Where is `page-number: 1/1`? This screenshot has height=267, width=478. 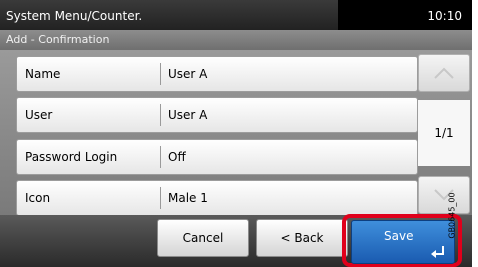 page-number: 1/1 is located at coordinates (444, 133).